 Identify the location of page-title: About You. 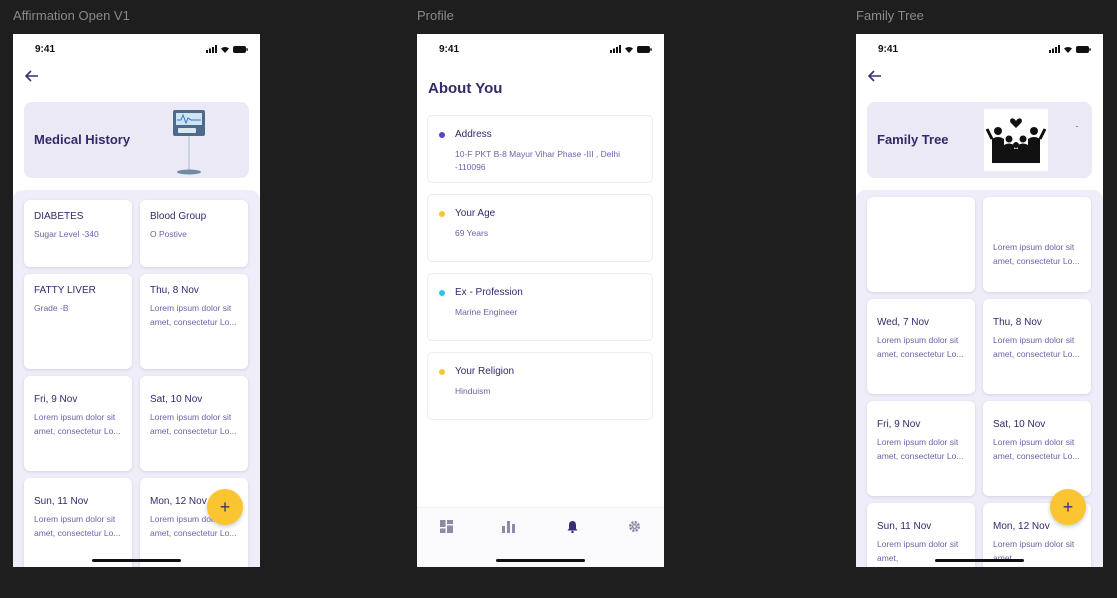
(465, 88).